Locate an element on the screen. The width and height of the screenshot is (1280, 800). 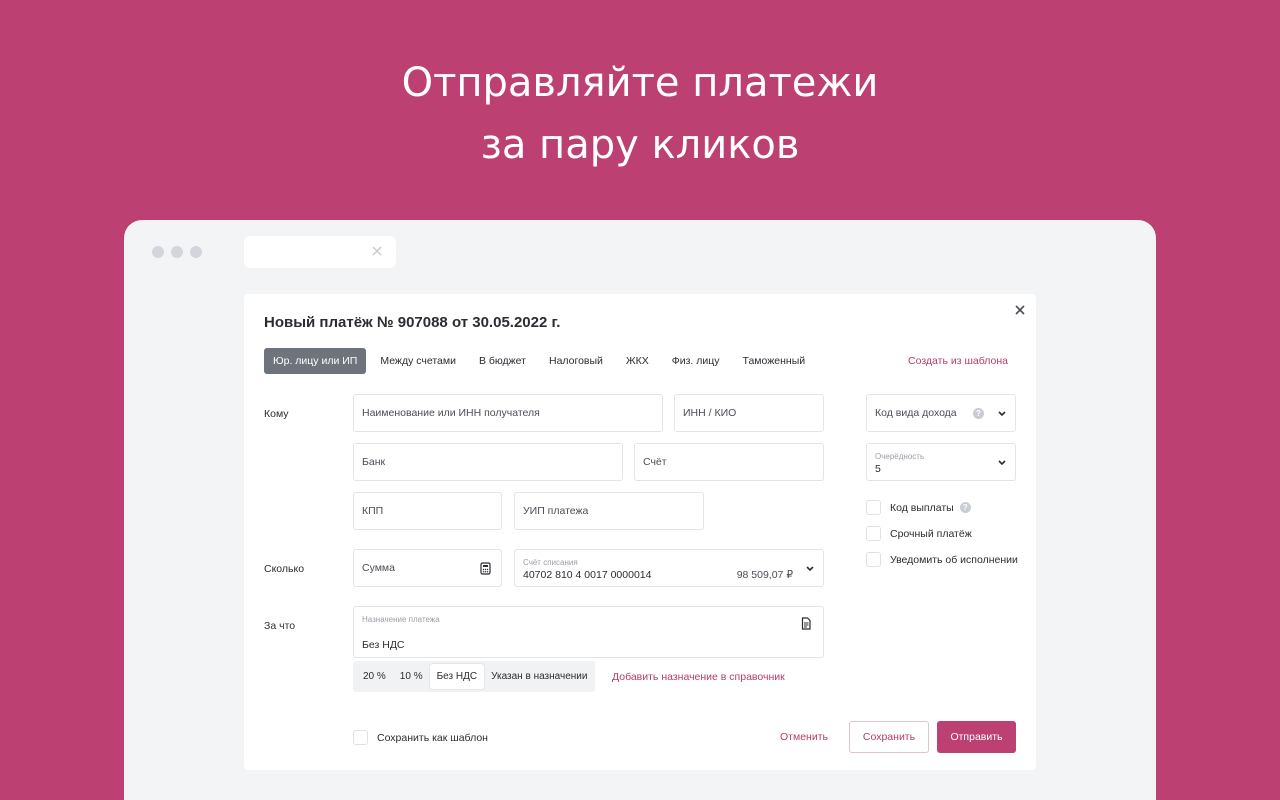
income-code-select: Код вида дохода ? is located at coordinates (941, 413).